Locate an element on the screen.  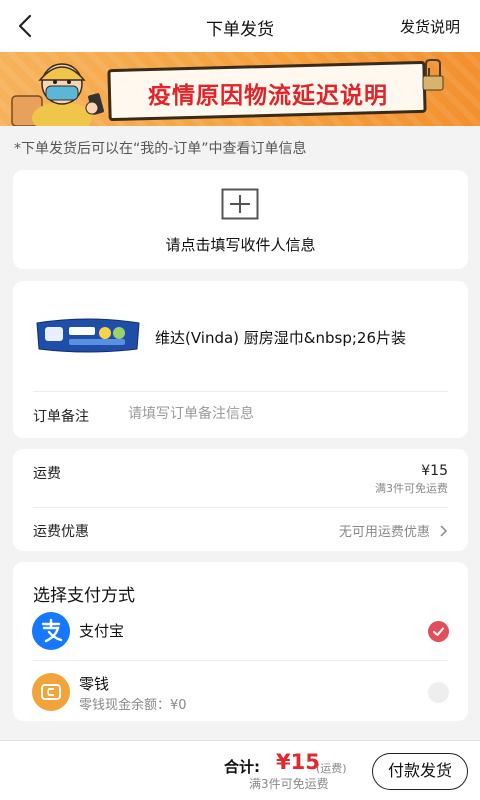
paper-clip-icon is located at coordinates (433, 75).